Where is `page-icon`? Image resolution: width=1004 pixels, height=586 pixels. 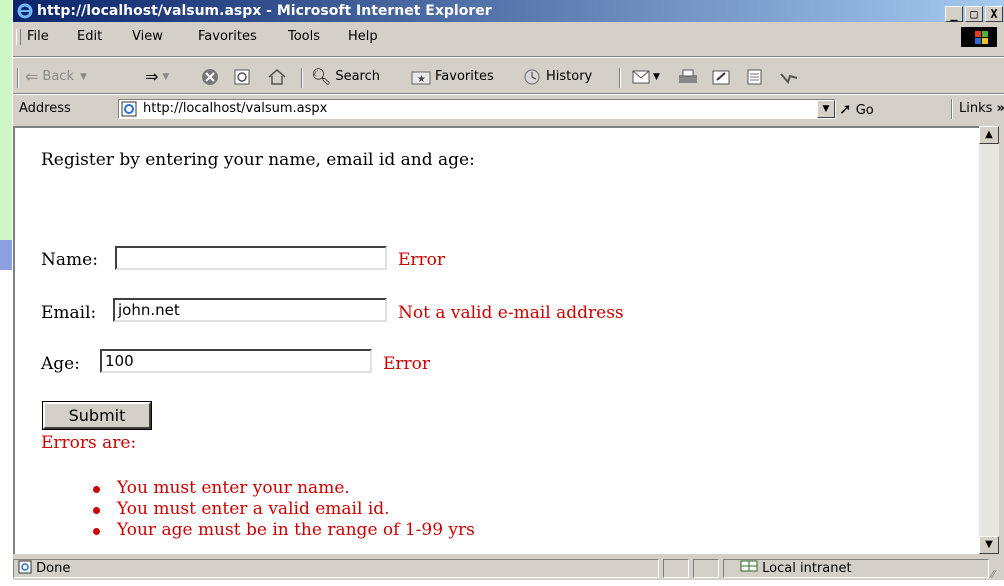
page-icon is located at coordinates (129, 109).